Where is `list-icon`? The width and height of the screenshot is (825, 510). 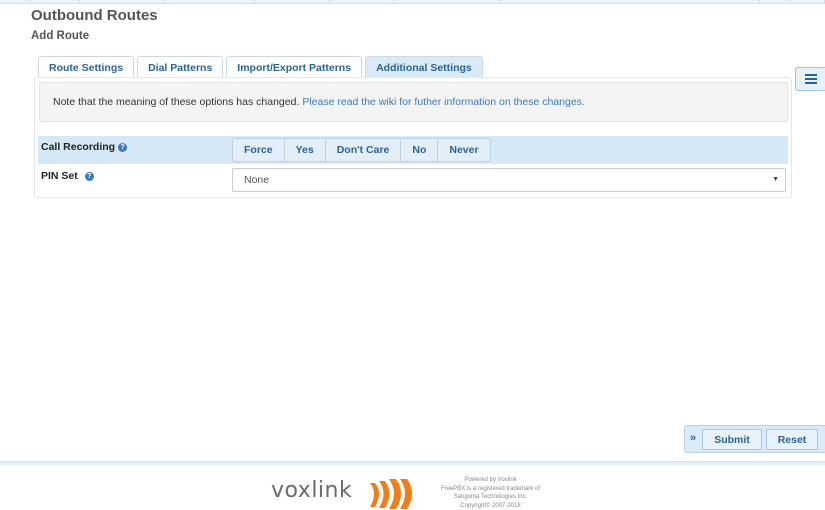 list-icon is located at coordinates (810, 79).